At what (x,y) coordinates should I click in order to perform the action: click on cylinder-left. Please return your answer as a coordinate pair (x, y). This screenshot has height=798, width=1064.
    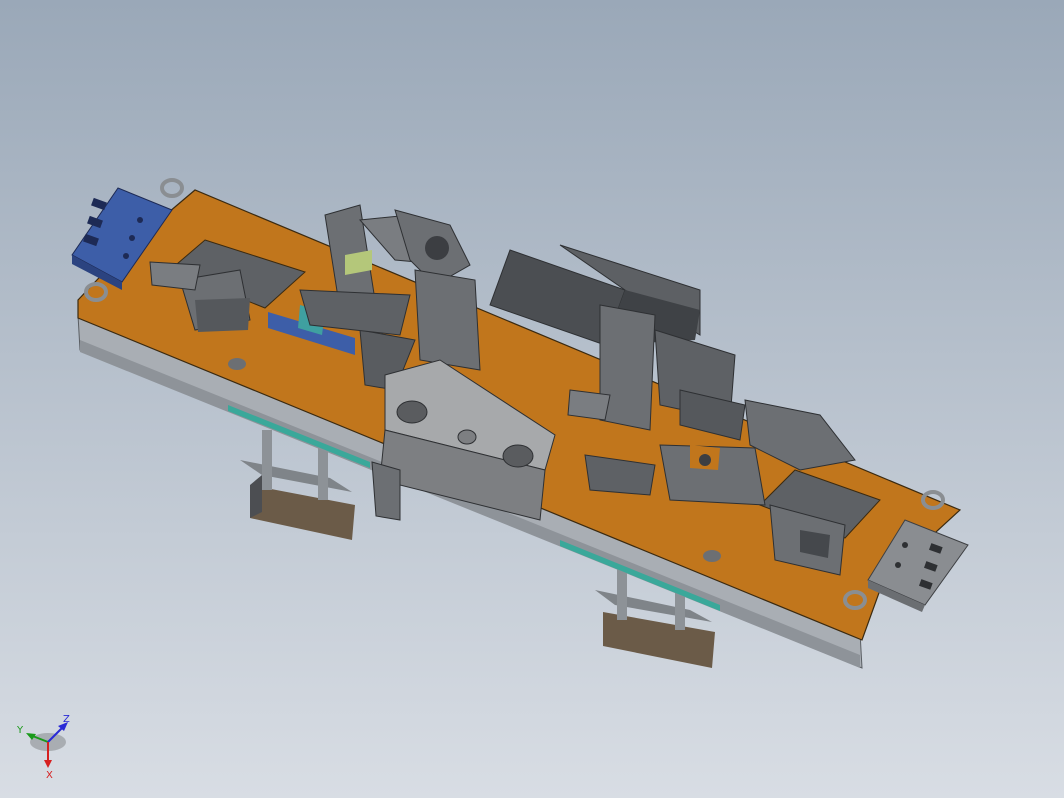
    Looking at the image, I should click on (386, 491).